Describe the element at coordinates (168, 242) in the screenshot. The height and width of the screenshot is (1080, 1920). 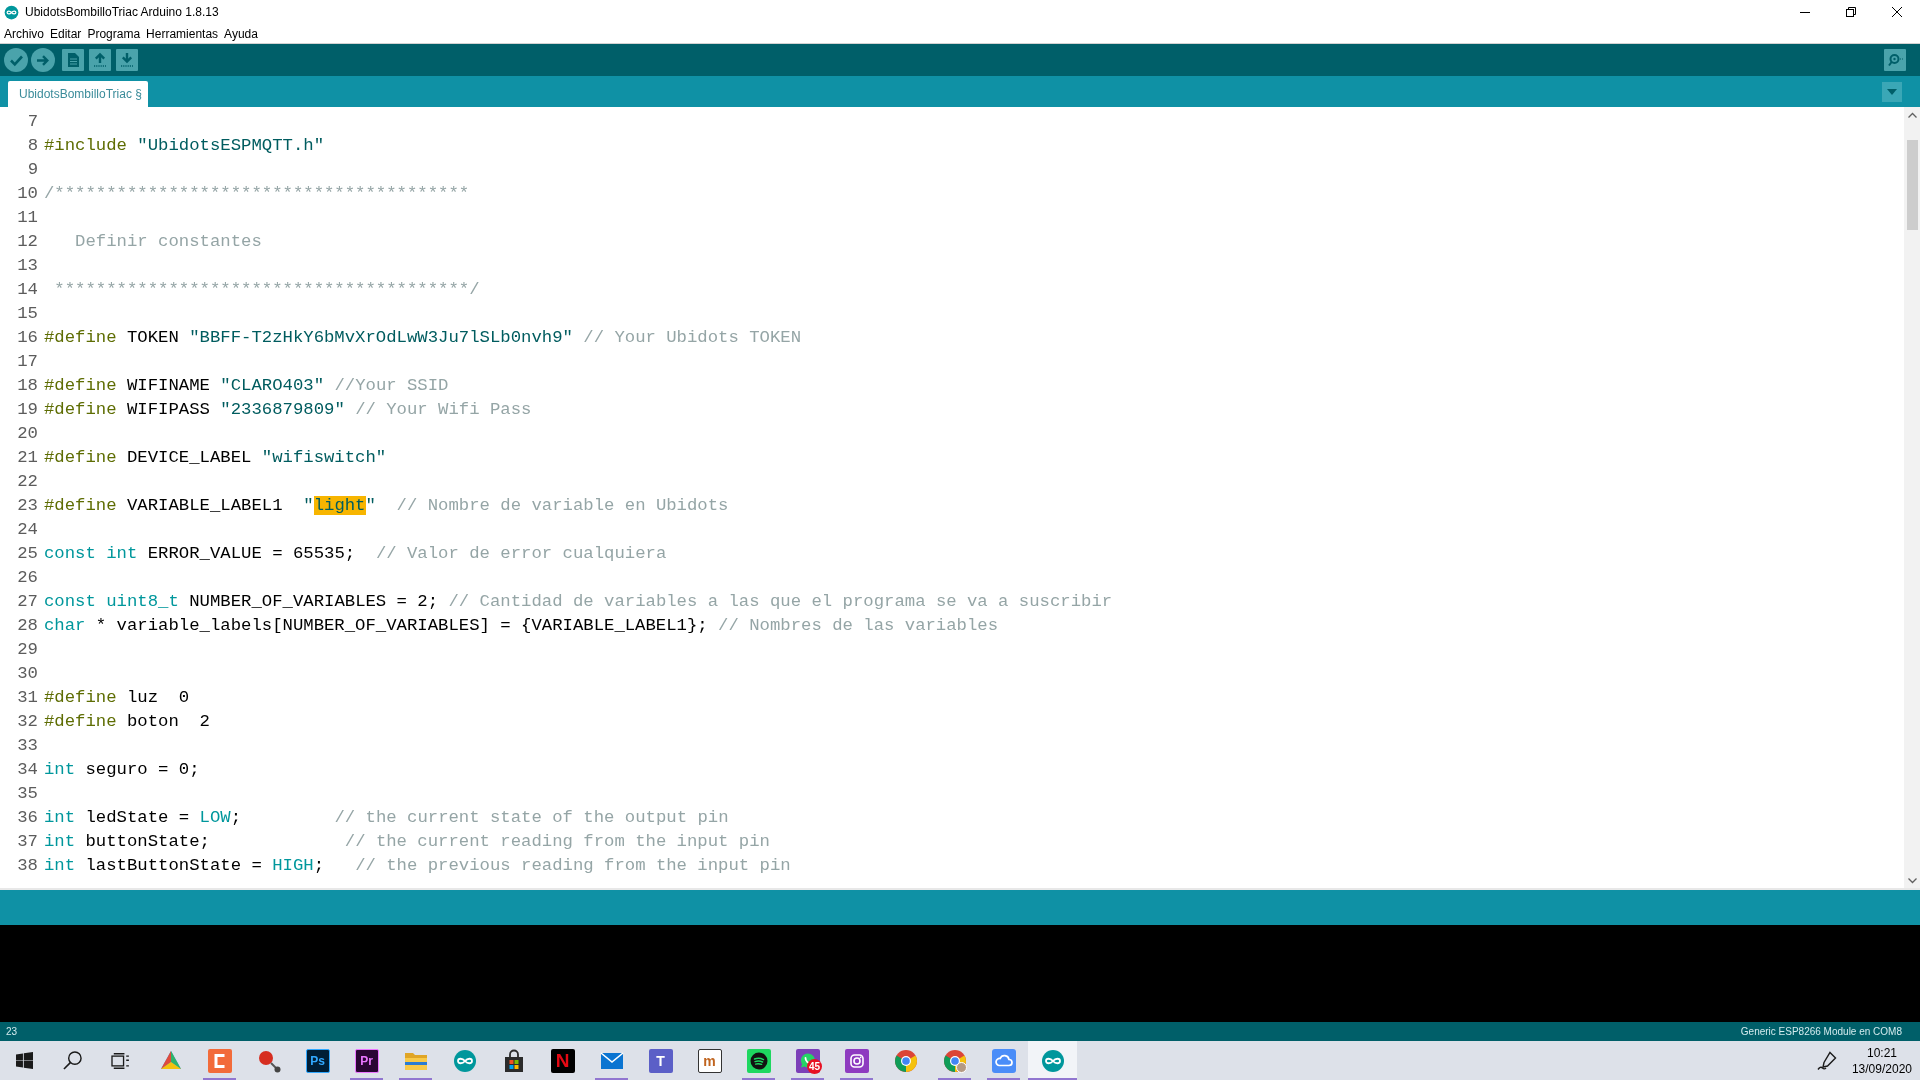
I see `code-line: Definir constantes` at that location.